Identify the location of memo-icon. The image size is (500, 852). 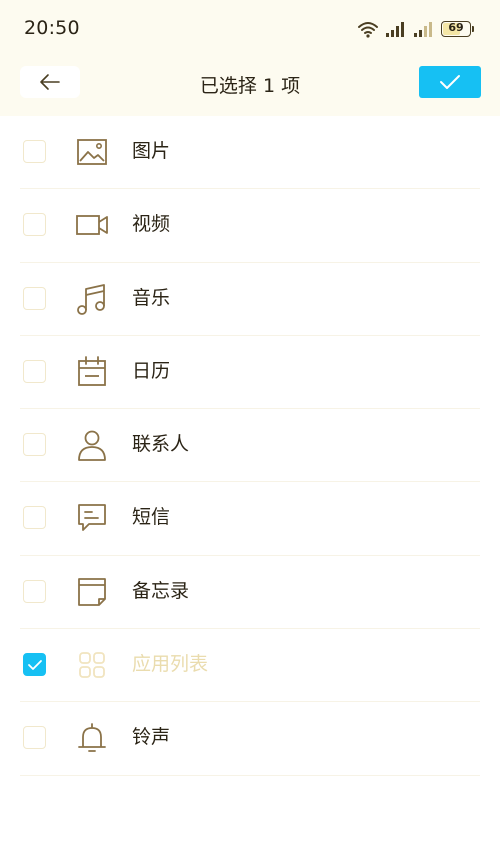
(92, 591).